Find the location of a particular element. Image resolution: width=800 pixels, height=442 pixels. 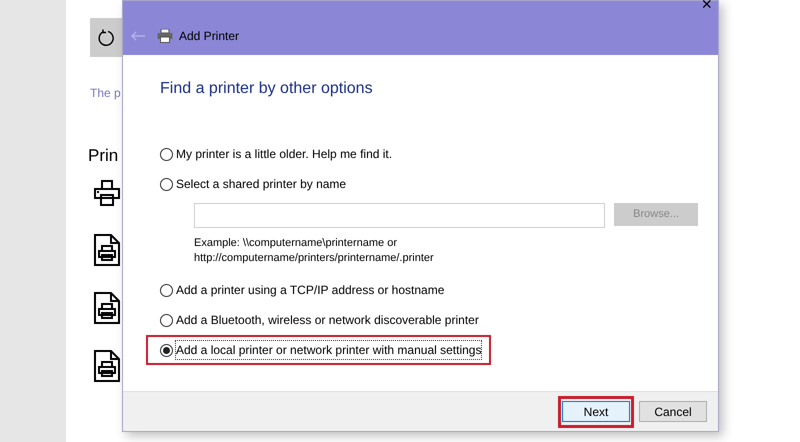

example-text: http://computername/printers/printername/.printer is located at coordinates (314, 258).